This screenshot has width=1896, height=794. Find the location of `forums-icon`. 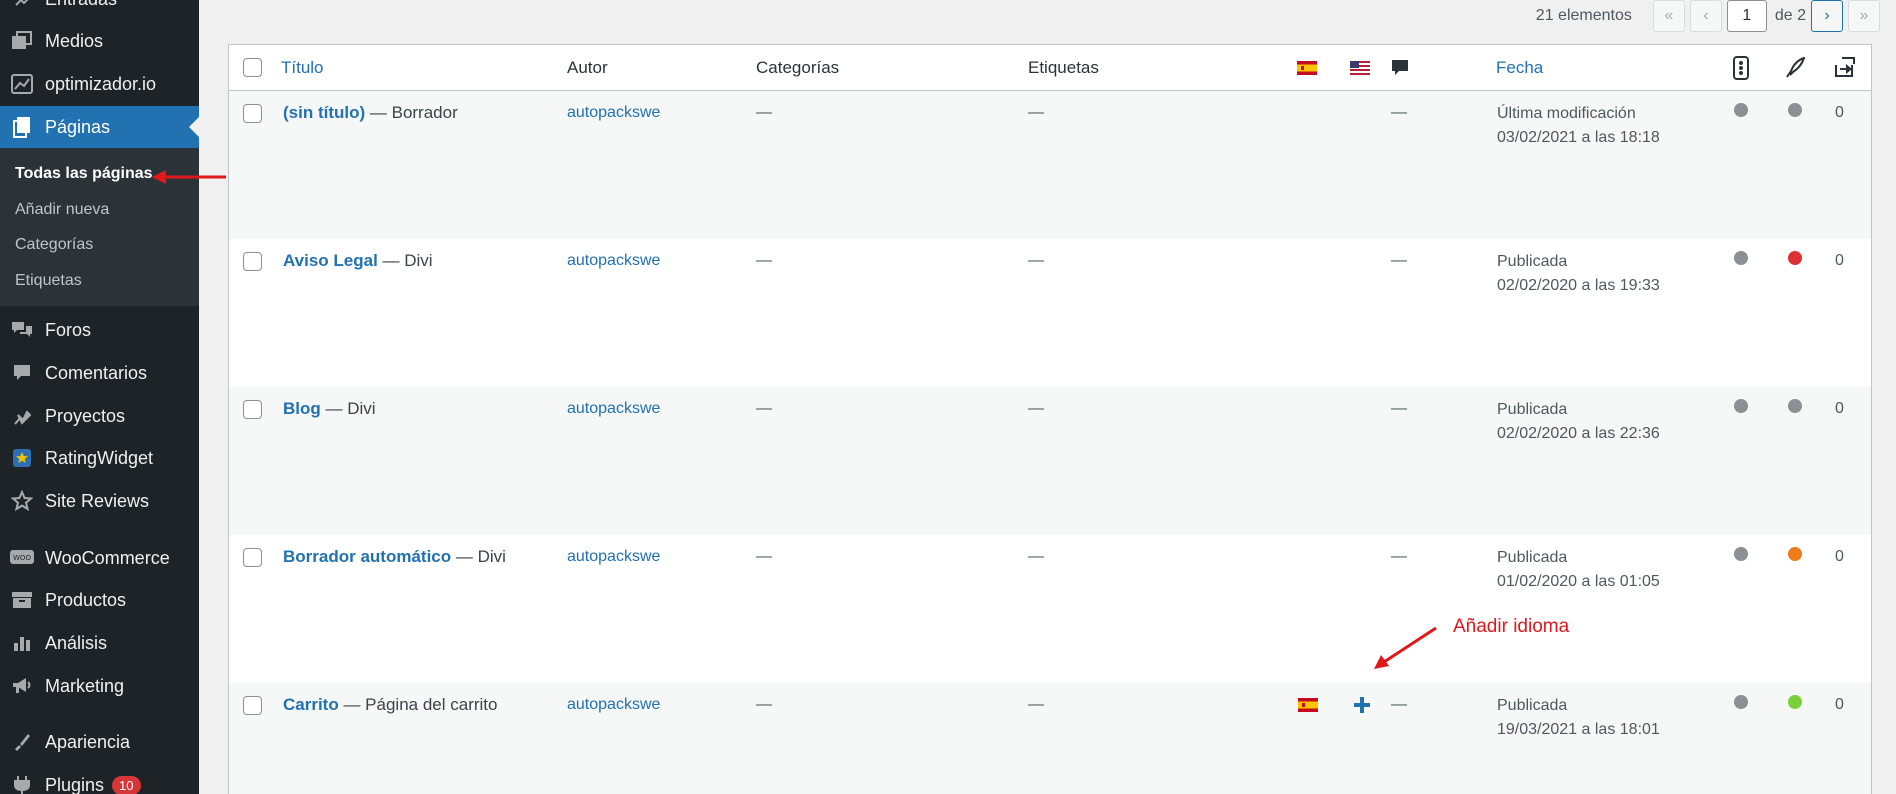

forums-icon is located at coordinates (22, 330).